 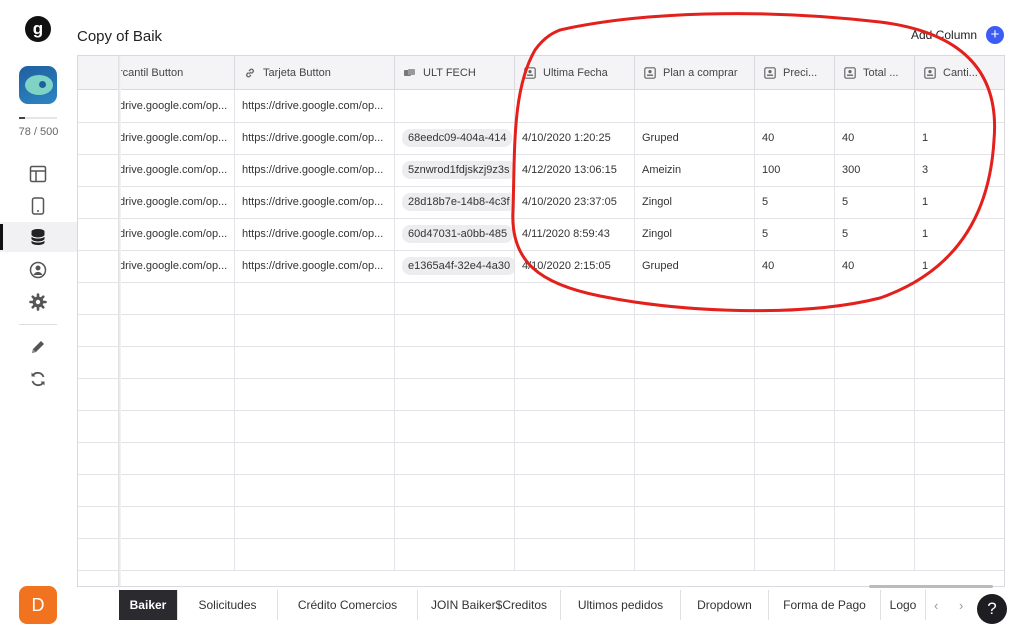 I want to click on app-icon, so click(x=38, y=85).